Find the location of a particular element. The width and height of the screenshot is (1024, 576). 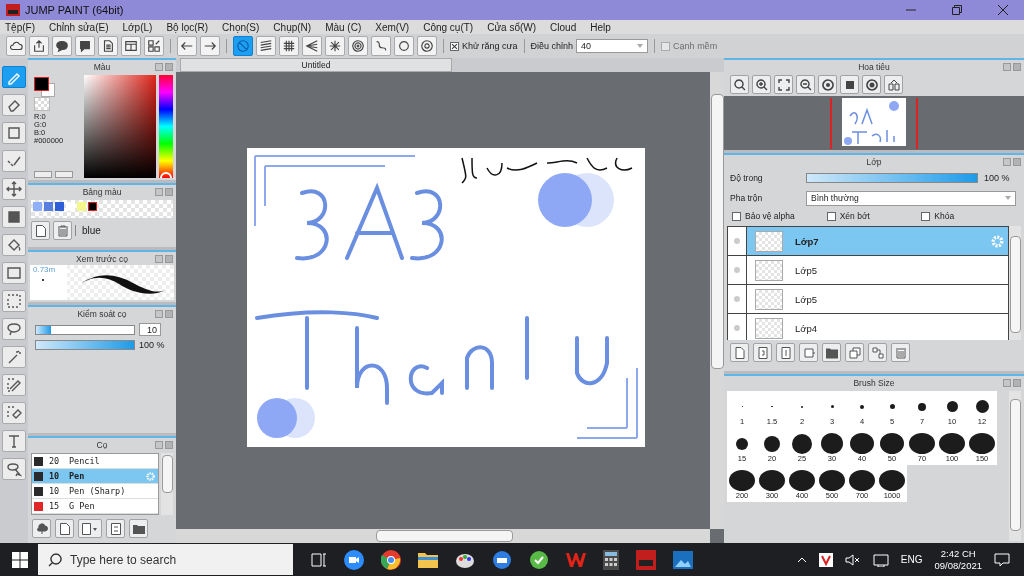

reset-rotation-button is located at coordinates (849, 84).